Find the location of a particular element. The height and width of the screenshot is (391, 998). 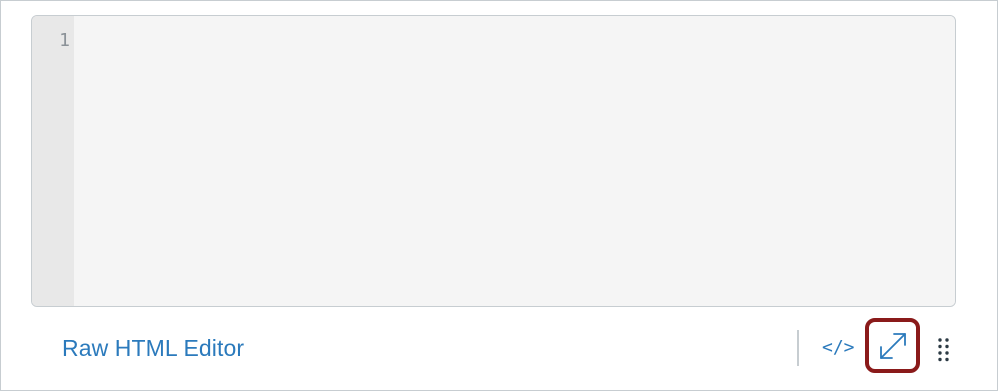

line-number-gutter: 1 is located at coordinates (53, 161).